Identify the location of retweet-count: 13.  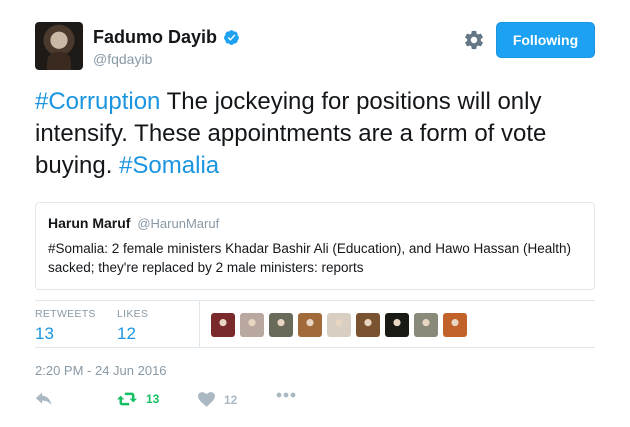
(153, 399).